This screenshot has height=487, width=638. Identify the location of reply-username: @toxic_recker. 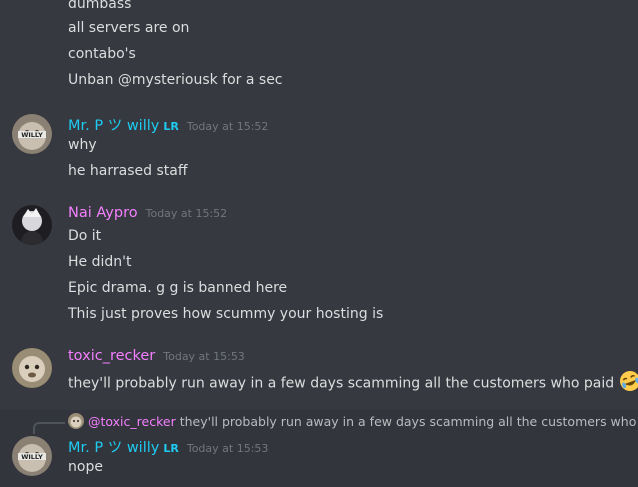
(132, 421).